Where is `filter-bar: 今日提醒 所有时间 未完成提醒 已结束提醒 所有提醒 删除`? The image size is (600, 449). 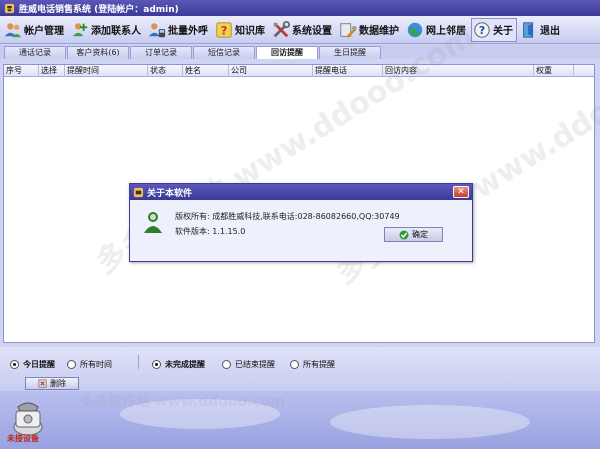 filter-bar: 今日提醒 所有时间 未完成提醒 已结束提醒 所有提醒 删除 is located at coordinates (300, 369).